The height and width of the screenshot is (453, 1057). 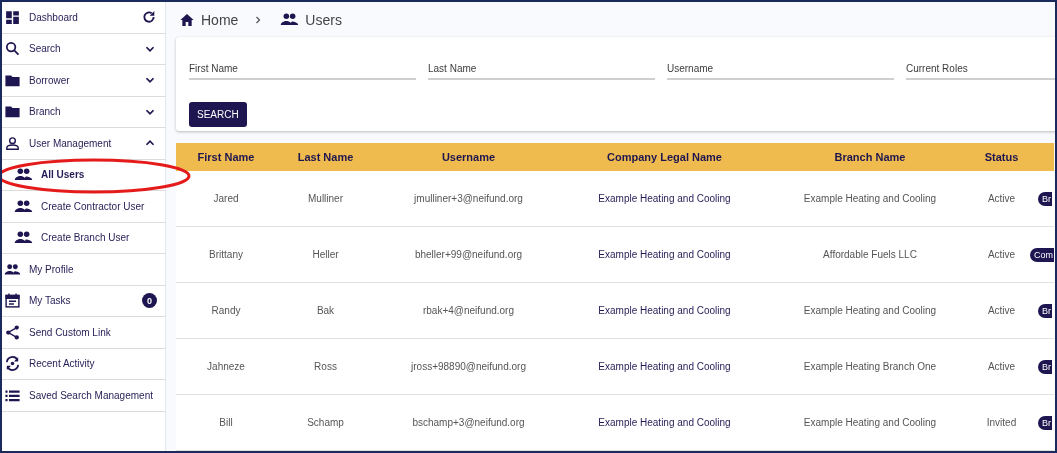 What do you see at coordinates (83, 270) in the screenshot?
I see `sidebar-item: My Profile` at bounding box center [83, 270].